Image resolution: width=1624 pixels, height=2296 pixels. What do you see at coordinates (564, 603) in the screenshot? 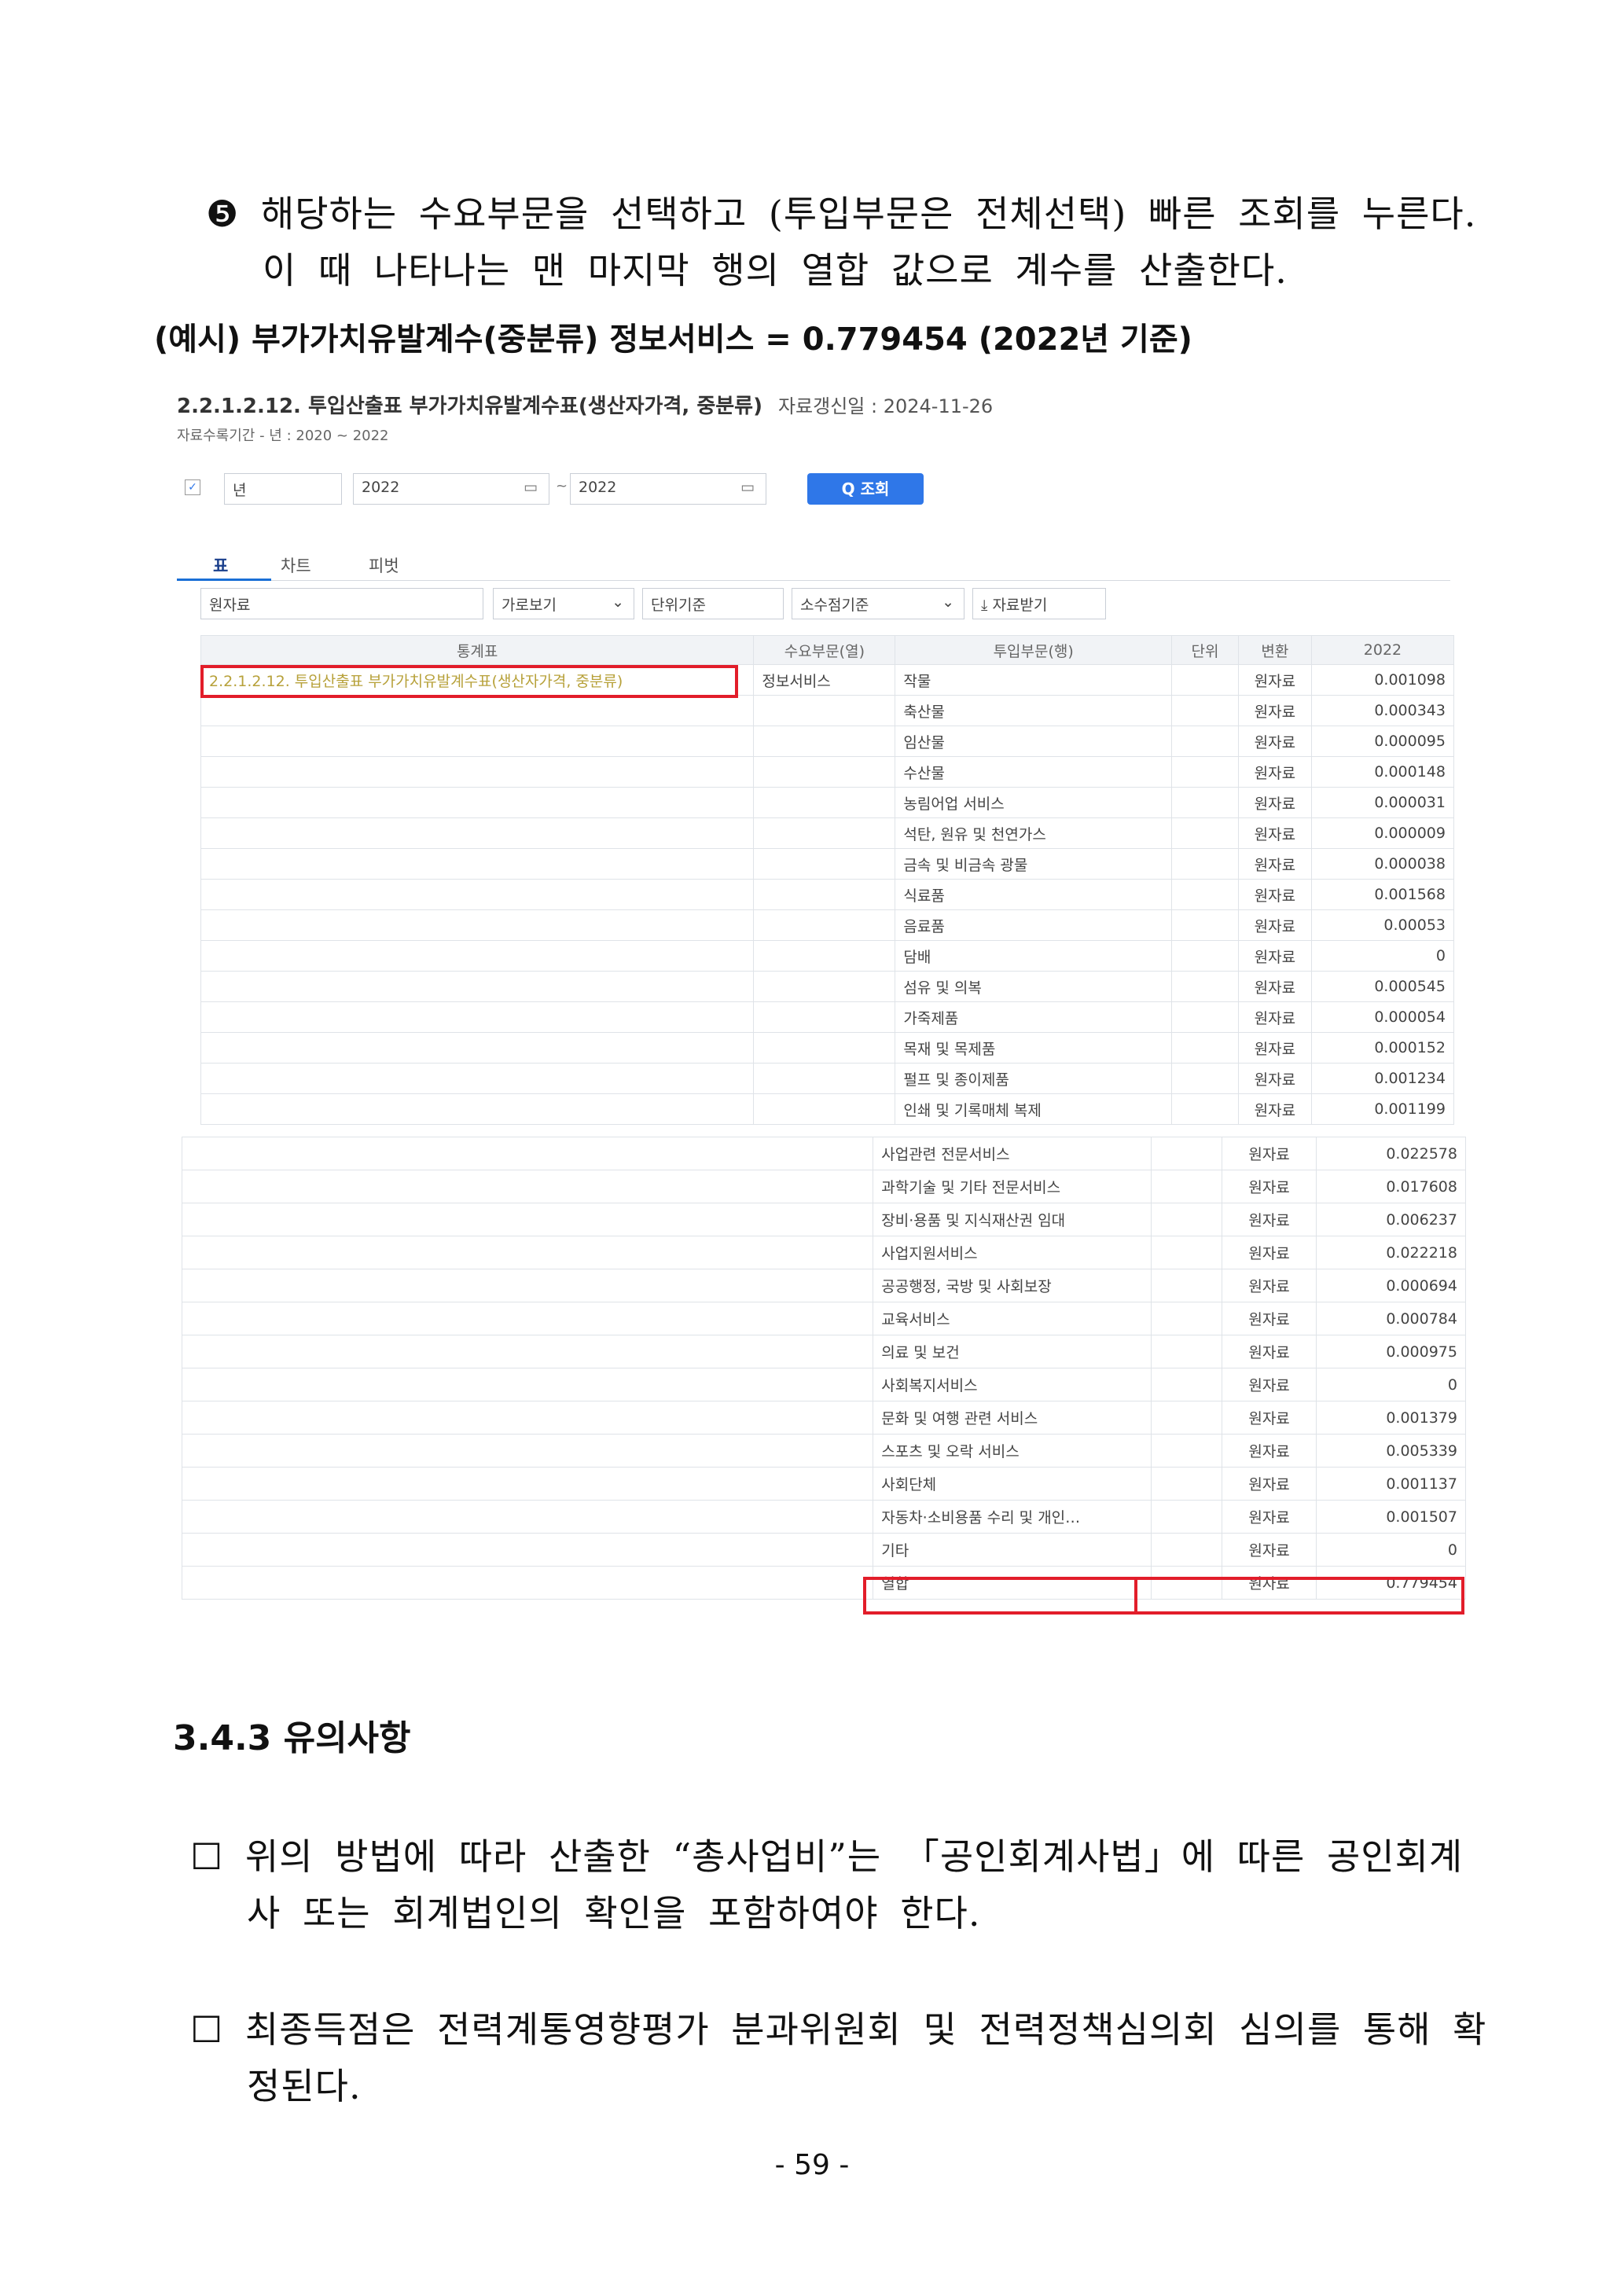
I see `view-select: 가로보기 ⌄` at bounding box center [564, 603].